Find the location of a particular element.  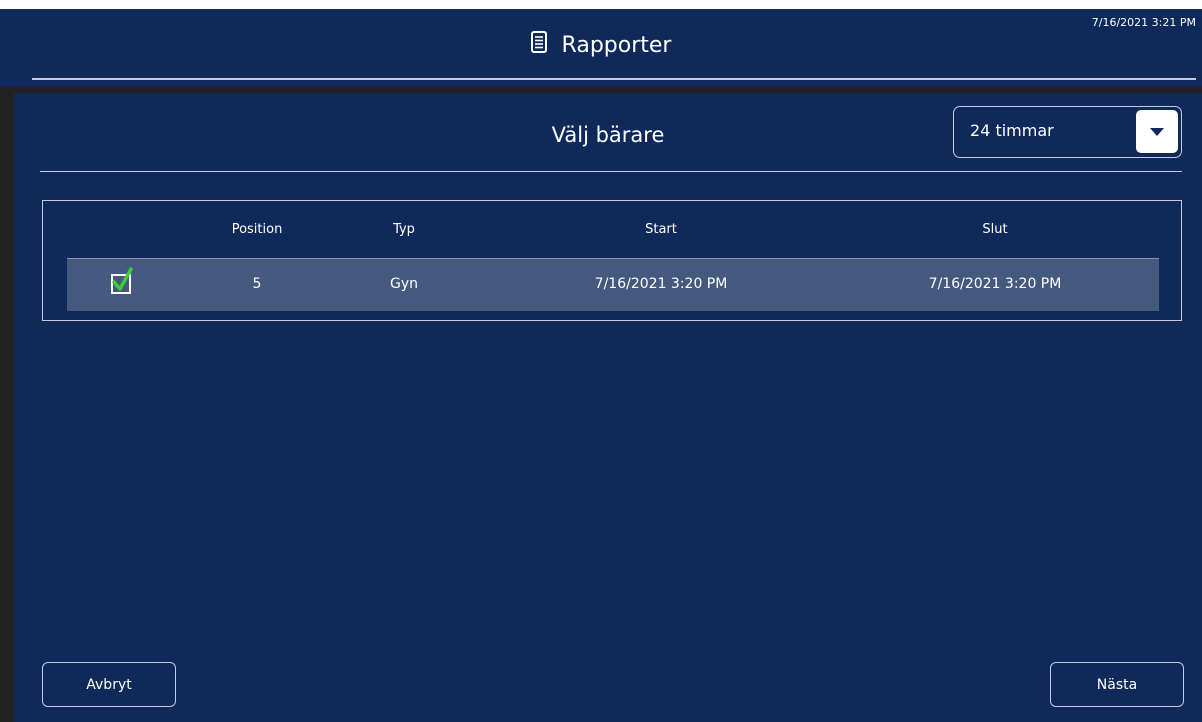

column-header-end: Slut is located at coordinates (995, 229).